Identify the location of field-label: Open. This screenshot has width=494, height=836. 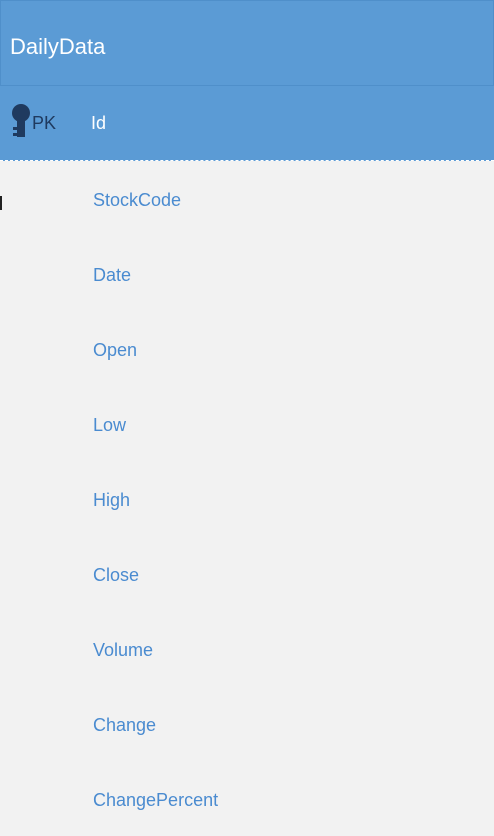
(115, 350).